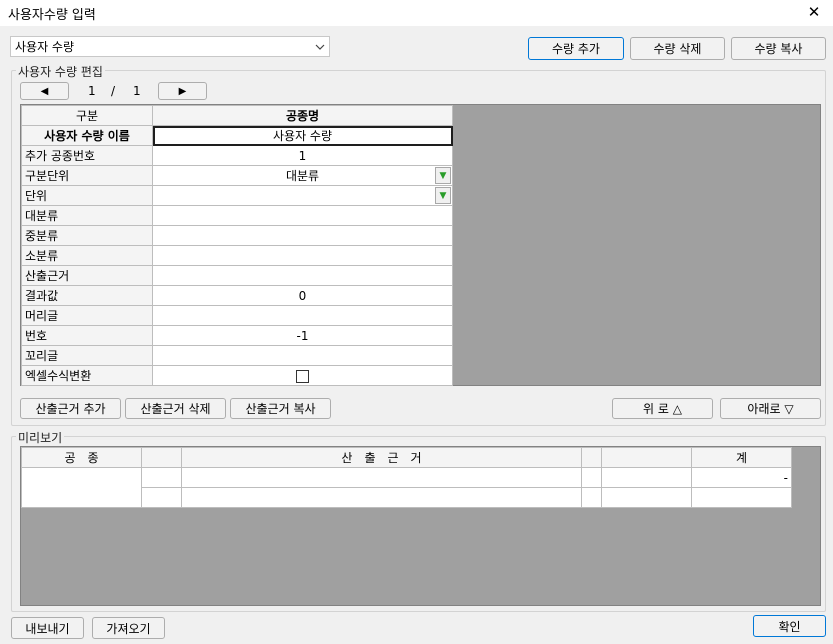 The width and height of the screenshot is (833, 644). Describe the element at coordinates (381, 457) in the screenshot. I see `preview-header-basis: 산 출 근 거` at that location.